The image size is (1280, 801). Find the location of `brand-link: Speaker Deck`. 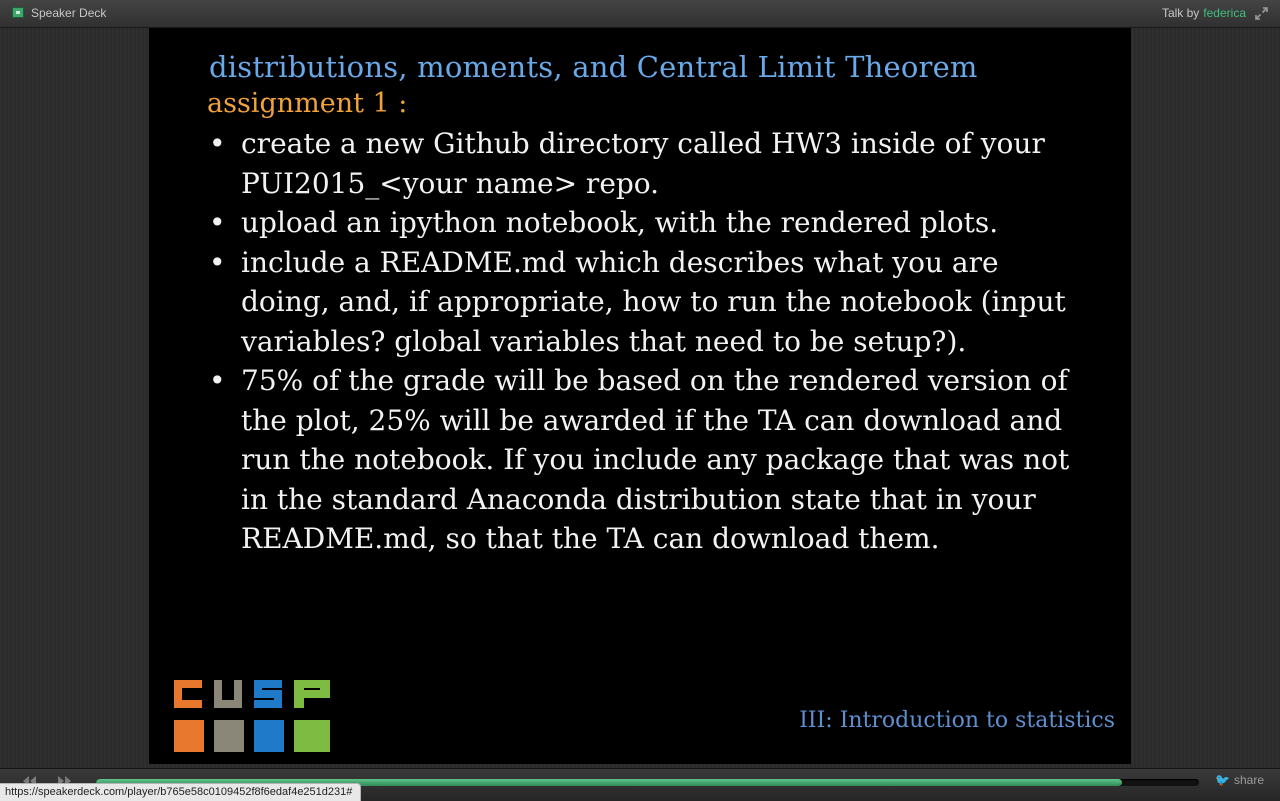

brand-link: Speaker Deck is located at coordinates (68, 13).